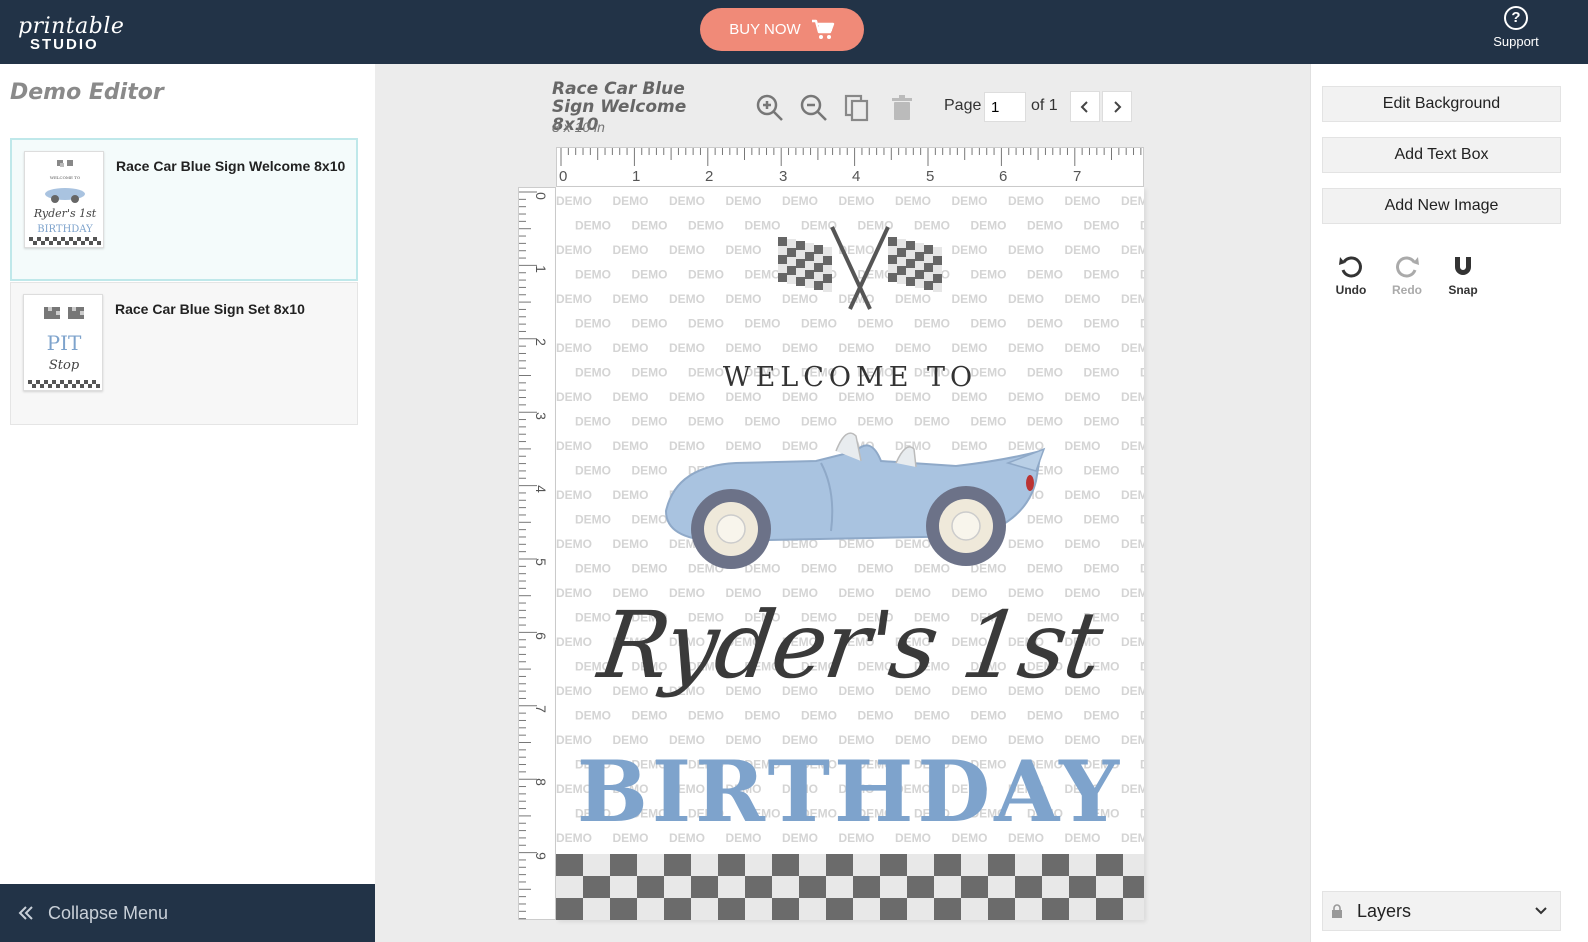 Image resolution: width=1588 pixels, height=942 pixels. Describe the element at coordinates (1005, 107) in the screenshot. I see `page-number-input` at that location.